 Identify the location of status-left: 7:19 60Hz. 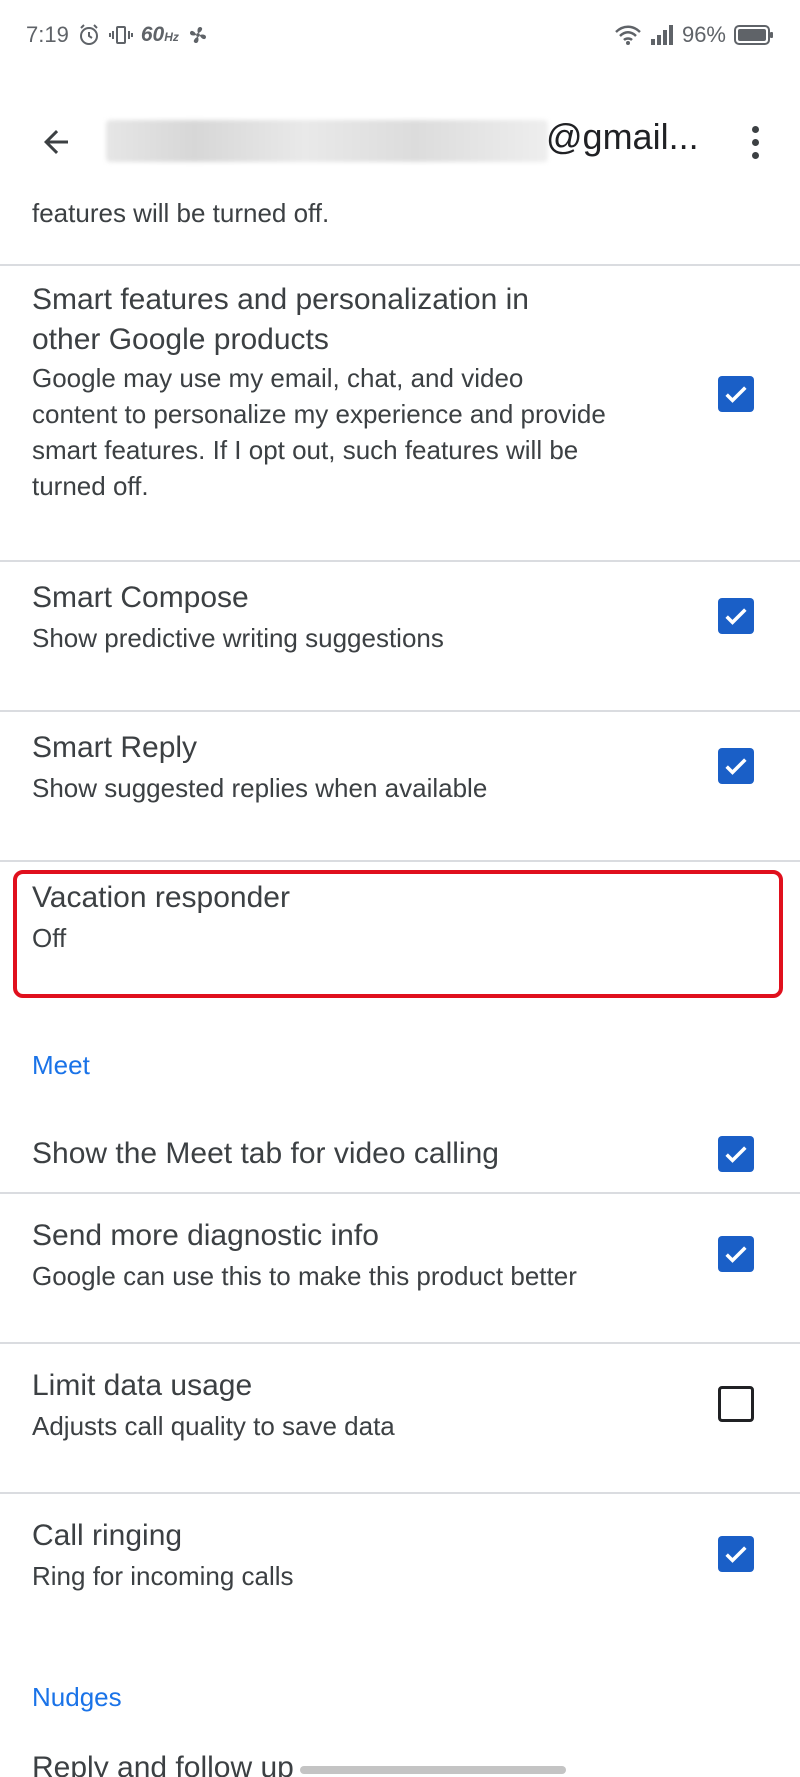
(117, 35).